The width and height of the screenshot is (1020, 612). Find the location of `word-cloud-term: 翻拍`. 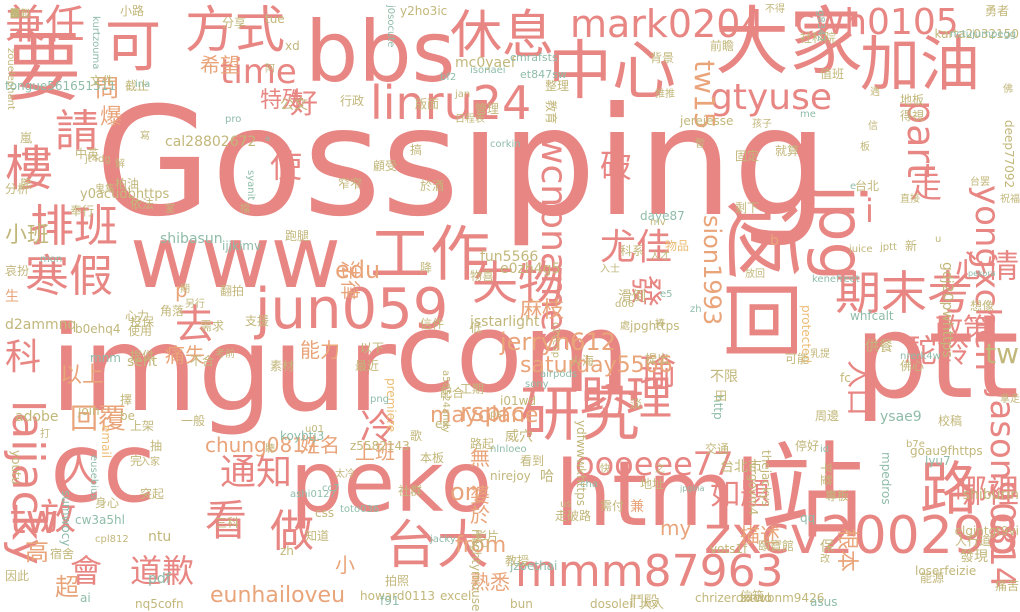

word-cloud-term: 翻拍 is located at coordinates (232, 291).